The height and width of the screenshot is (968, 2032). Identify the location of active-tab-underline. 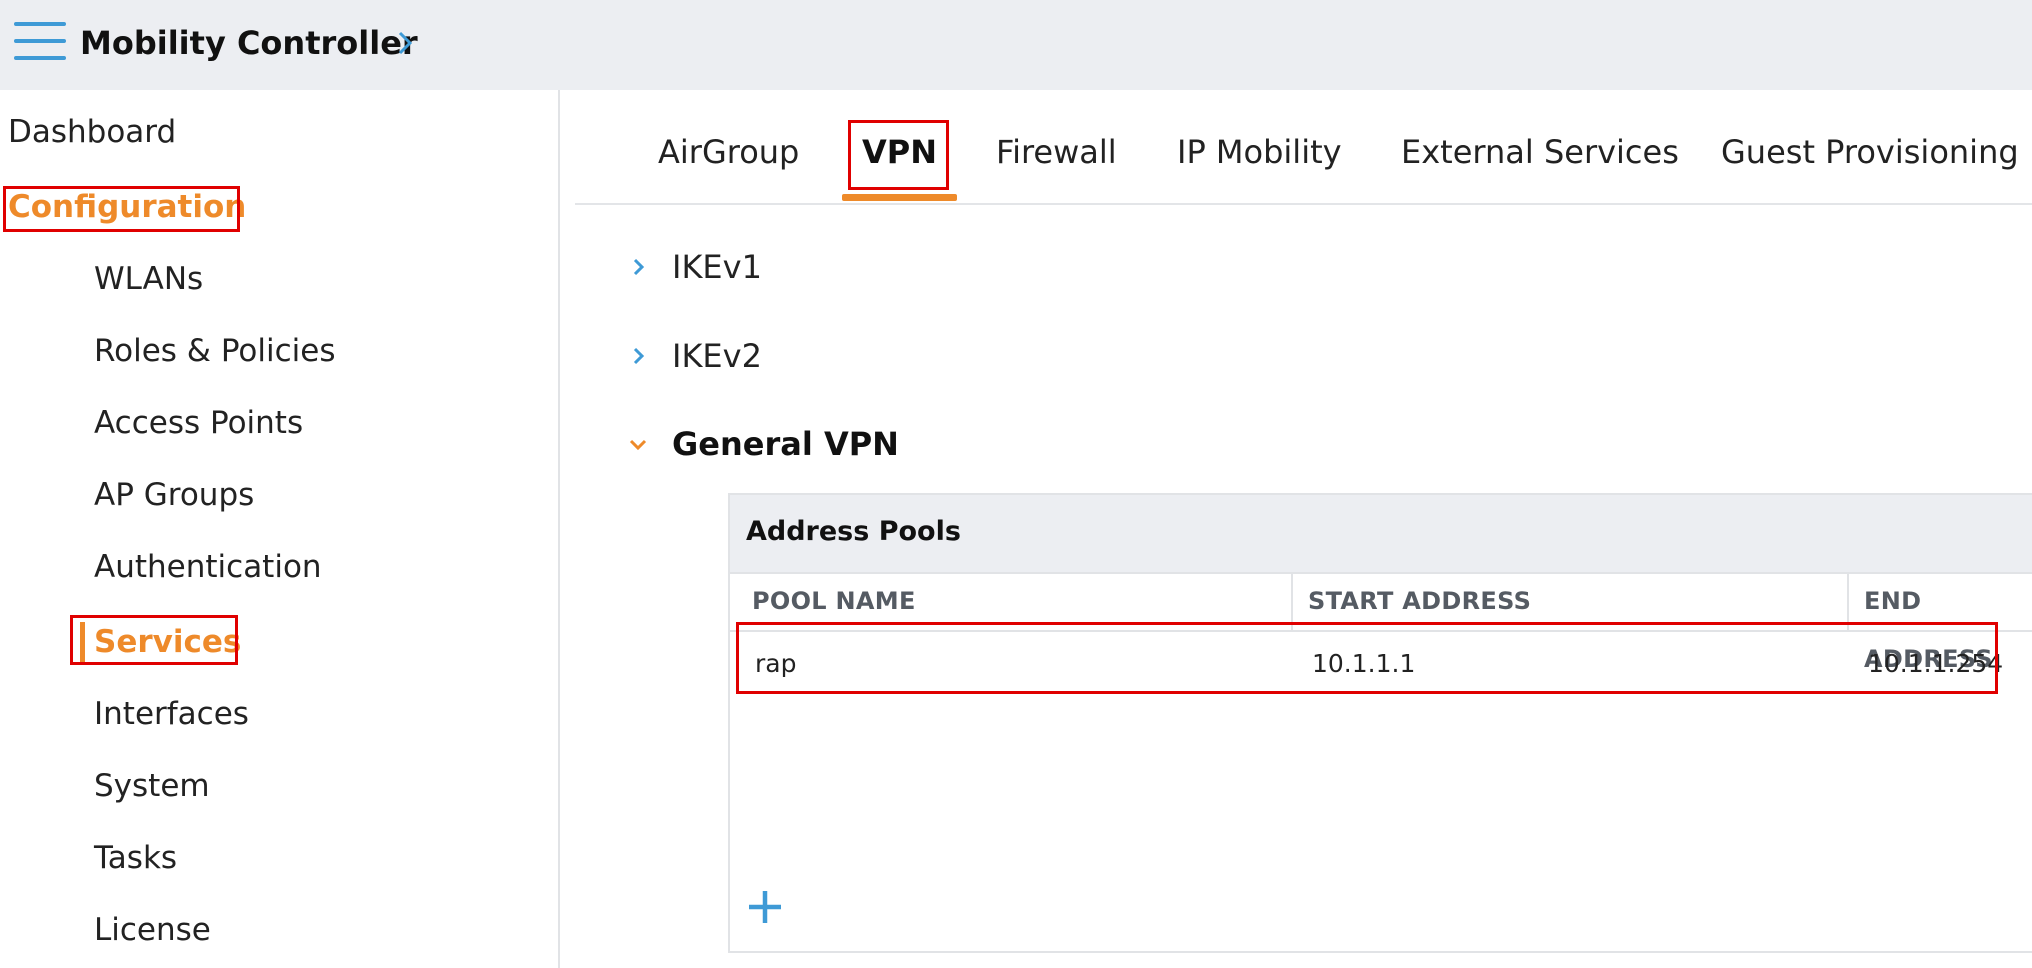
(899, 197).